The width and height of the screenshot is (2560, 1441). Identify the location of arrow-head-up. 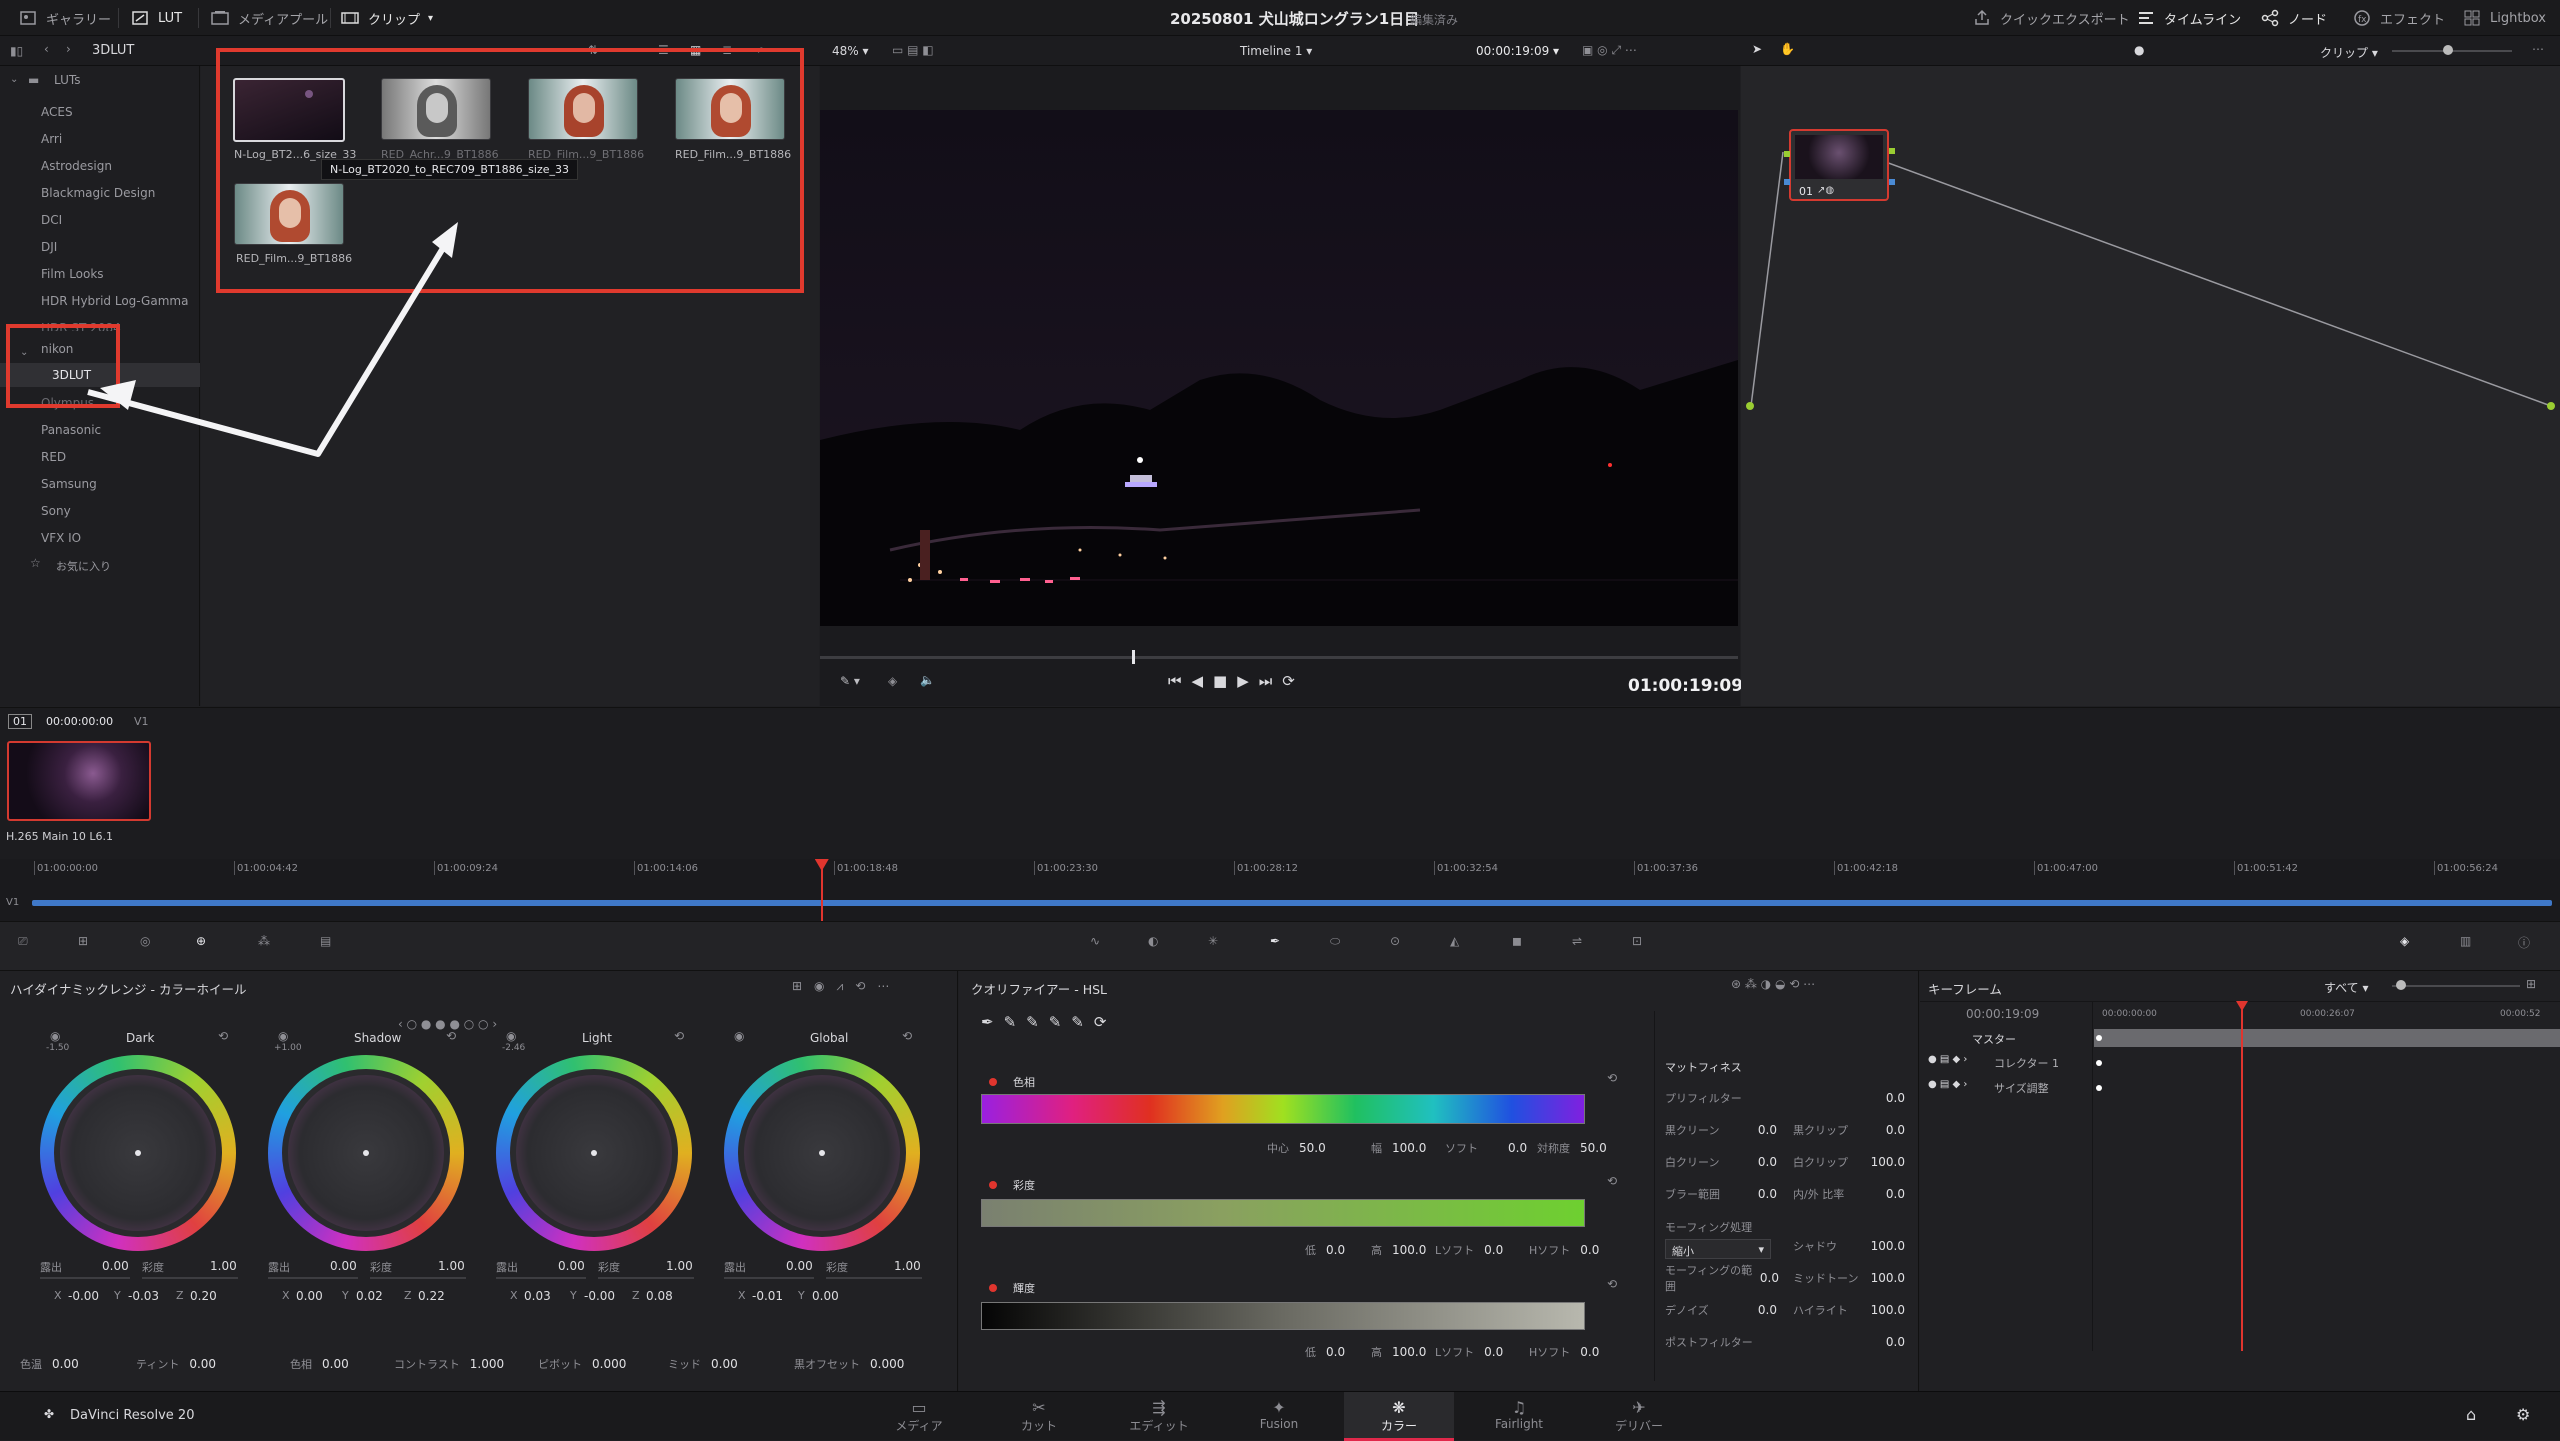
(445, 240).